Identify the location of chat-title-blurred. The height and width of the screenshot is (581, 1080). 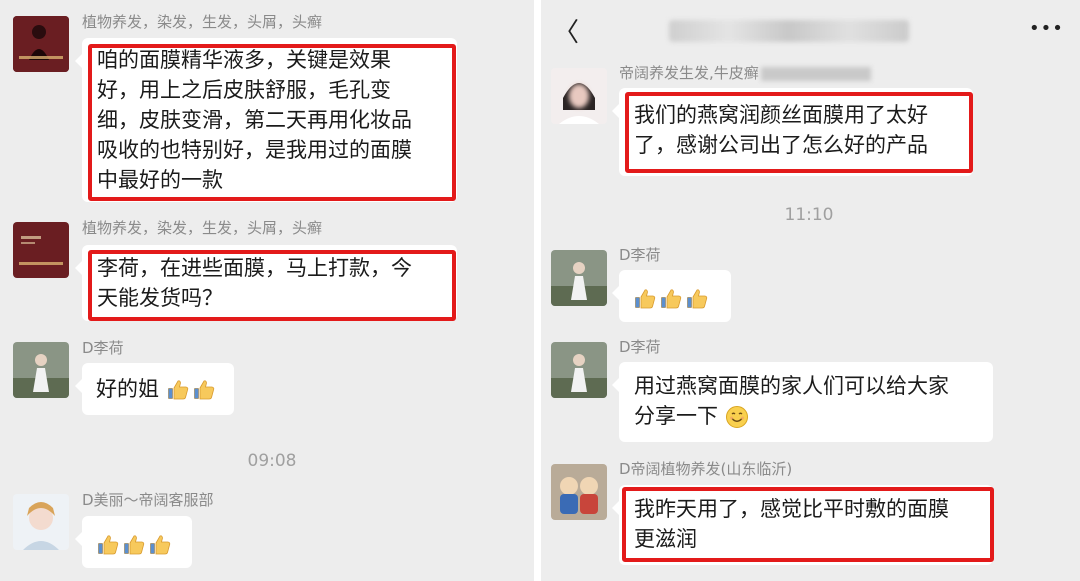
(789, 31).